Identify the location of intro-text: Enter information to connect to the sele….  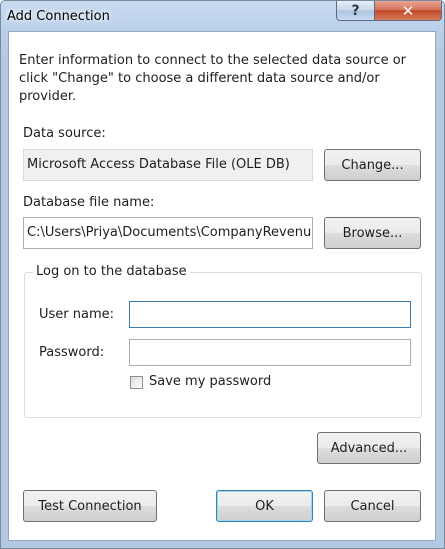
(212, 78).